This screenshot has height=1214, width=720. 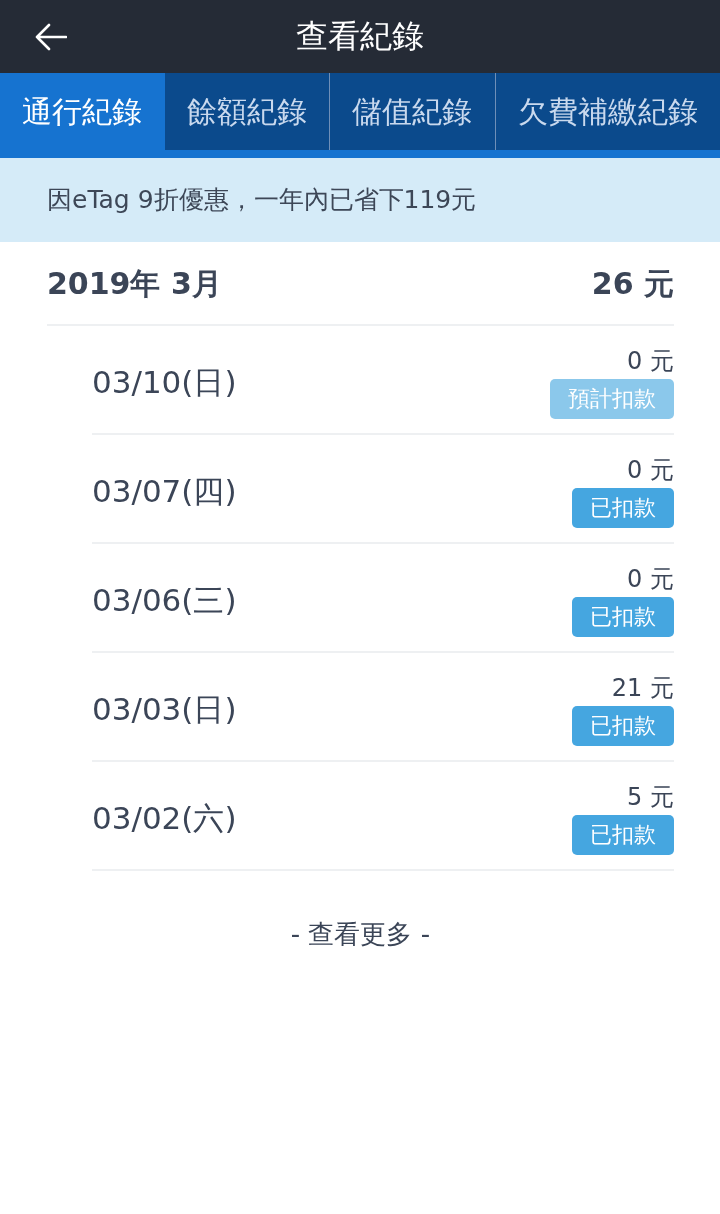 I want to click on record-amount: 5 元, so click(x=650, y=796).